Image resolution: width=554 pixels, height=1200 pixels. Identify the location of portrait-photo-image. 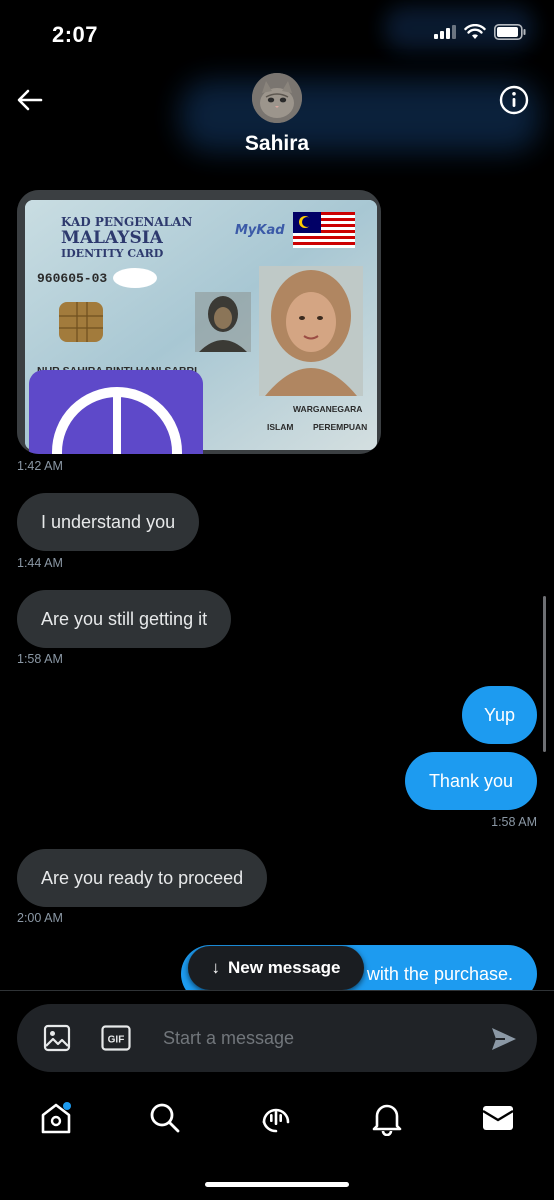
(311, 331).